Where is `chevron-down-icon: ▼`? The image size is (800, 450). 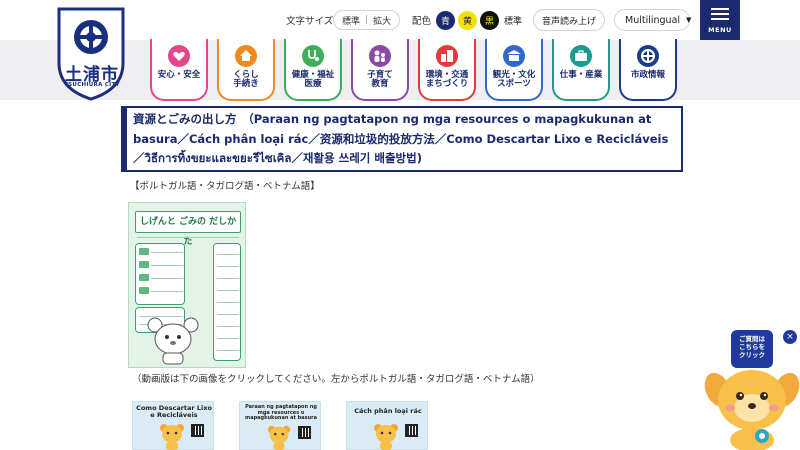 chevron-down-icon: ▼ is located at coordinates (689, 20).